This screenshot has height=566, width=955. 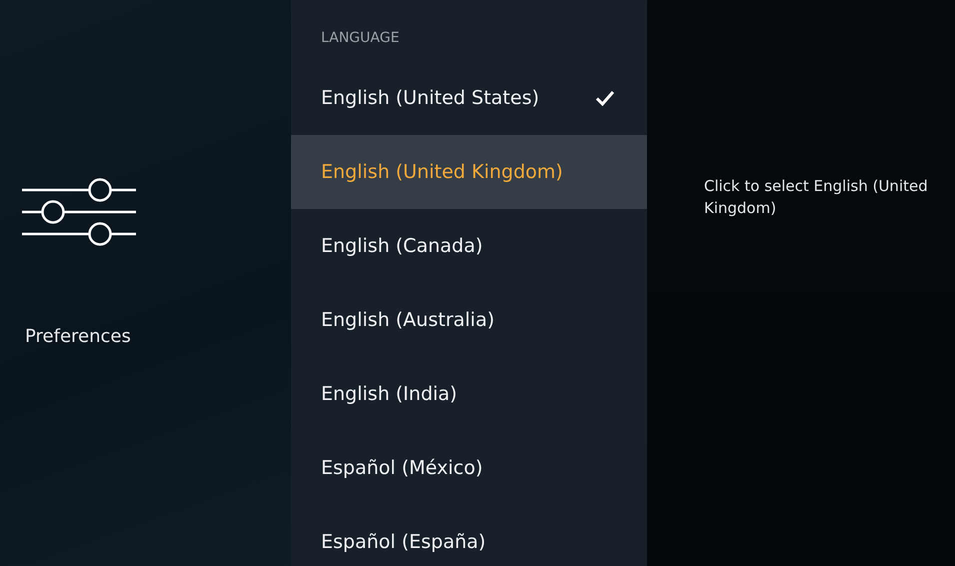 I want to click on language-option: English (Australia), so click(x=469, y=320).